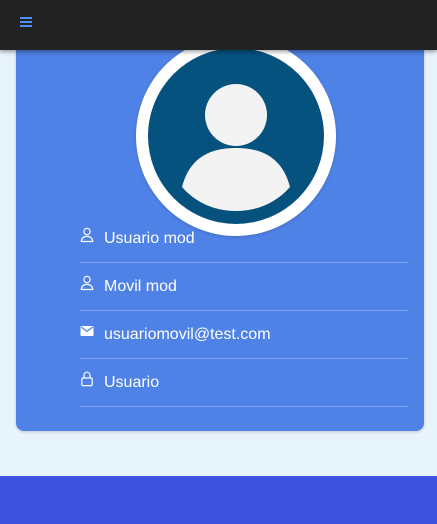 This screenshot has height=524, width=437. Describe the element at coordinates (140, 286) in the screenshot. I see `profile-lastname: Movil mod` at that location.